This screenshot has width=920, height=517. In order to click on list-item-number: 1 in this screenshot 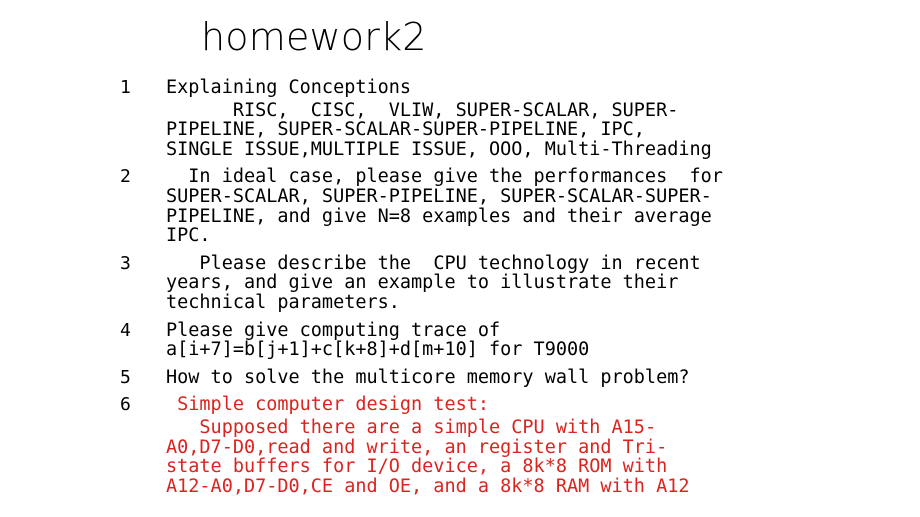, I will do `click(125, 87)`.